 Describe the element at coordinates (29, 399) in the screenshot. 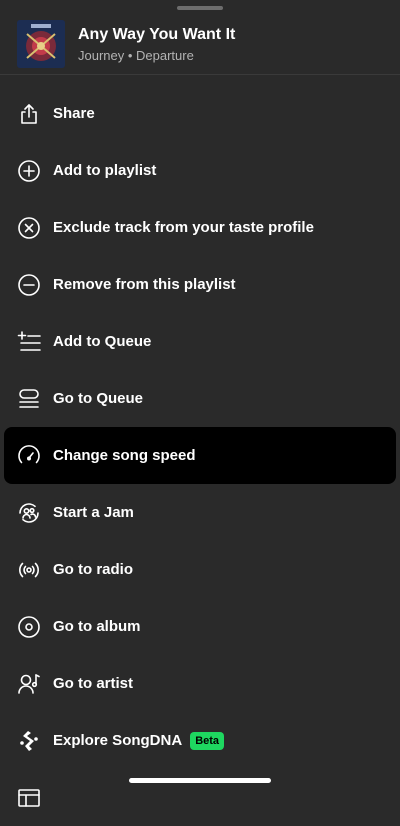

I see `queue-icon` at that location.